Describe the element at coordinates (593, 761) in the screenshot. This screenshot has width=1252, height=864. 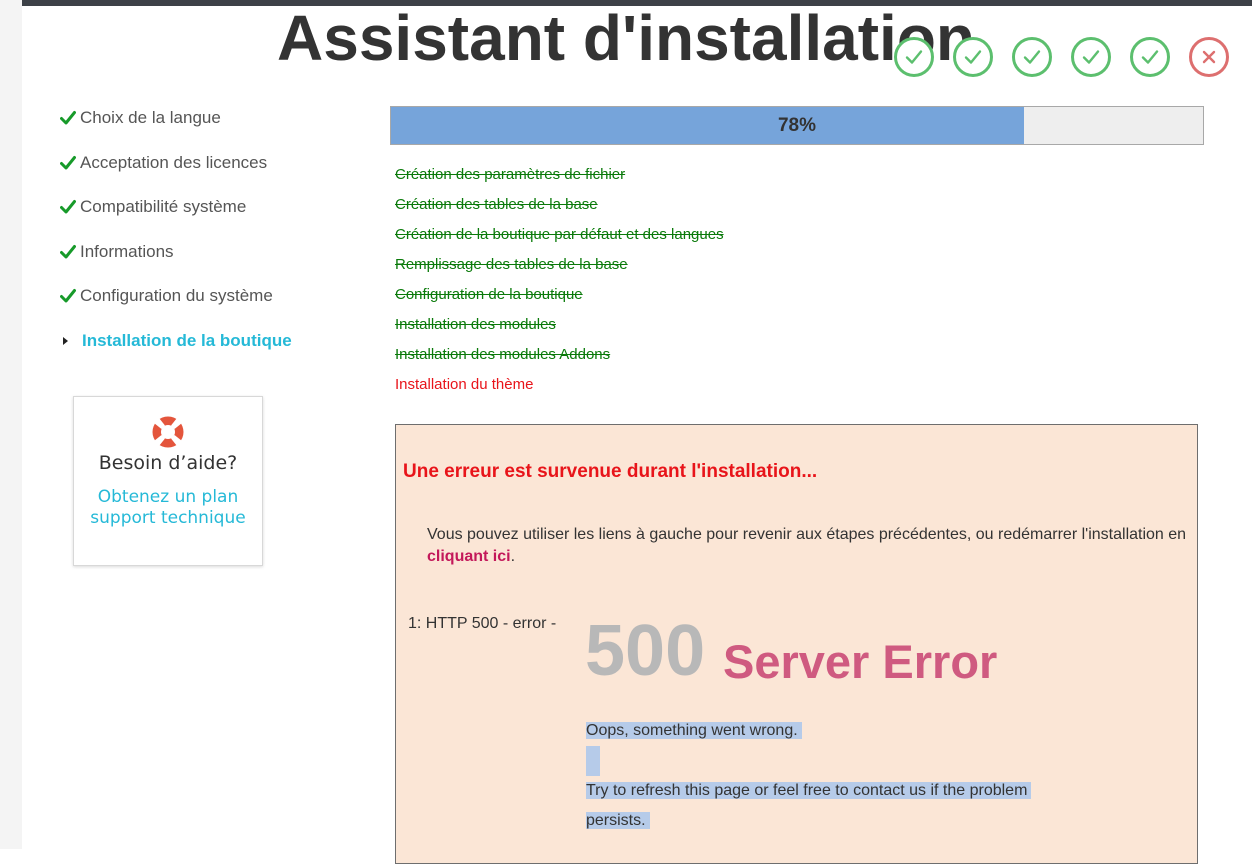
I see `blank-selected-line` at that location.